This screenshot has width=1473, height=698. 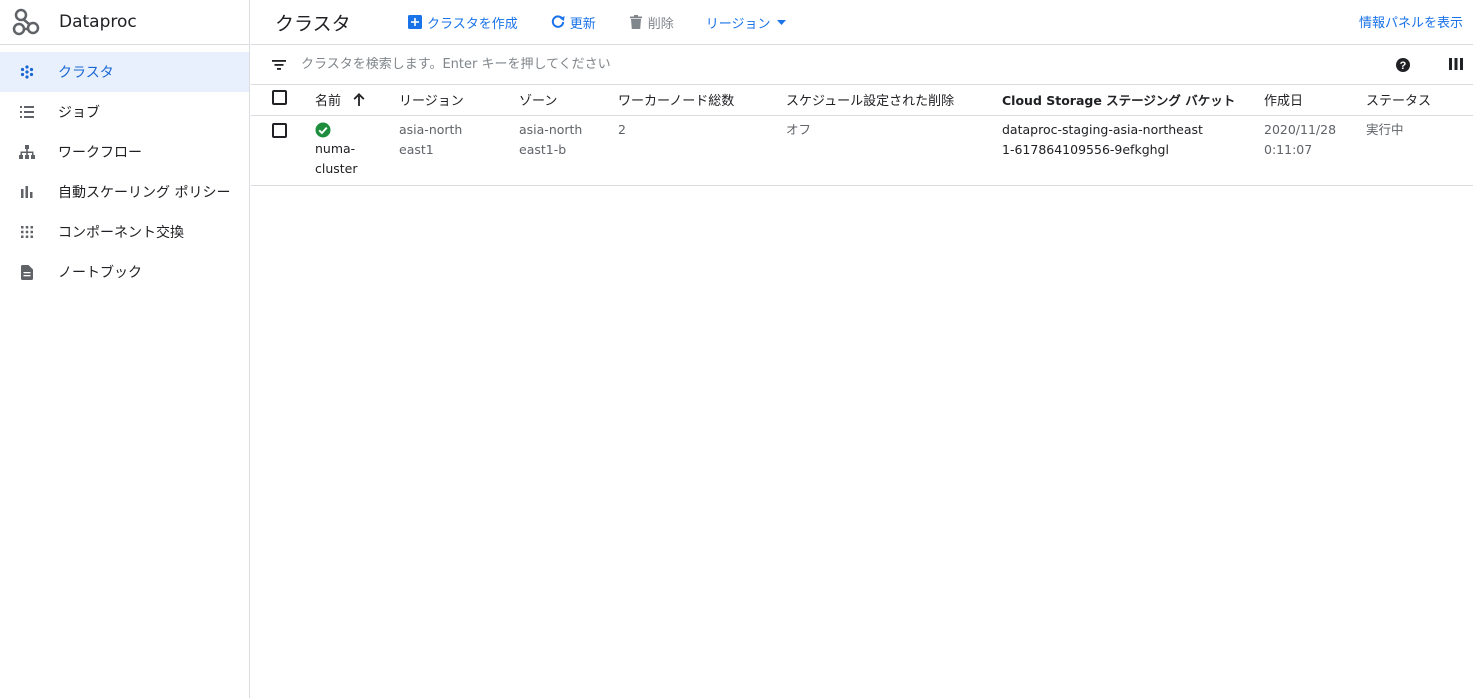 I want to click on header-worker-nodes: ワーカーノード総数, so click(x=702, y=100).